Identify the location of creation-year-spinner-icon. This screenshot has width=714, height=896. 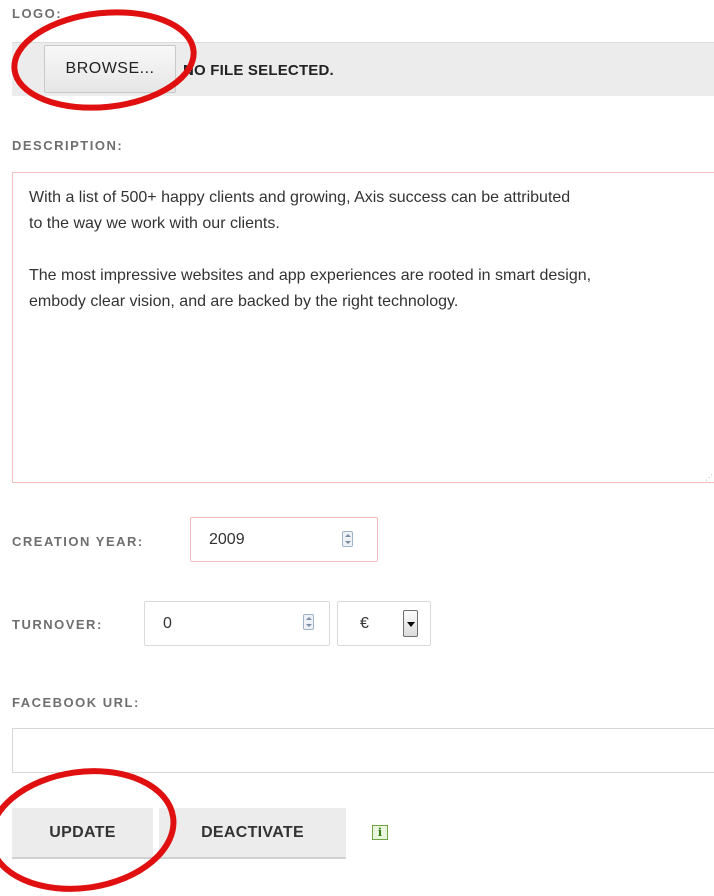
(347, 539).